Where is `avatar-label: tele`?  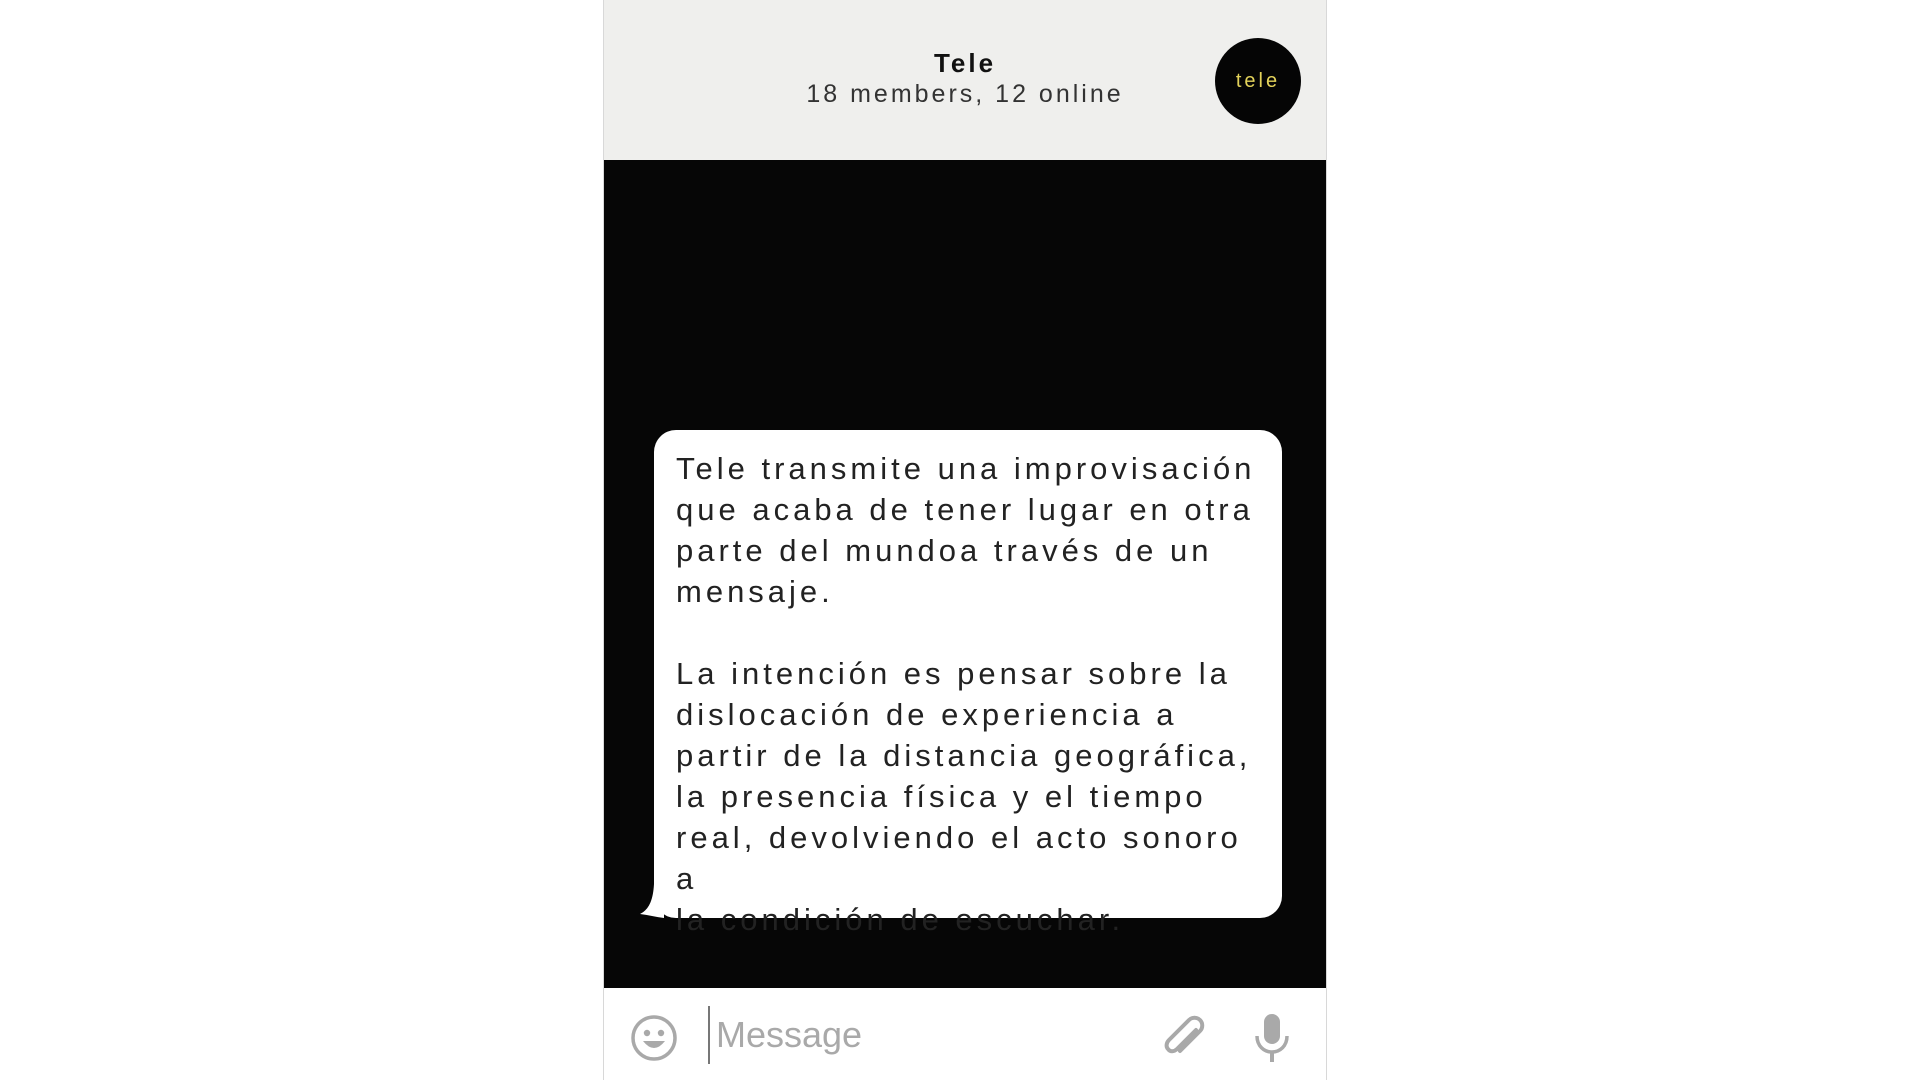 avatar-label: tele is located at coordinates (1258, 80).